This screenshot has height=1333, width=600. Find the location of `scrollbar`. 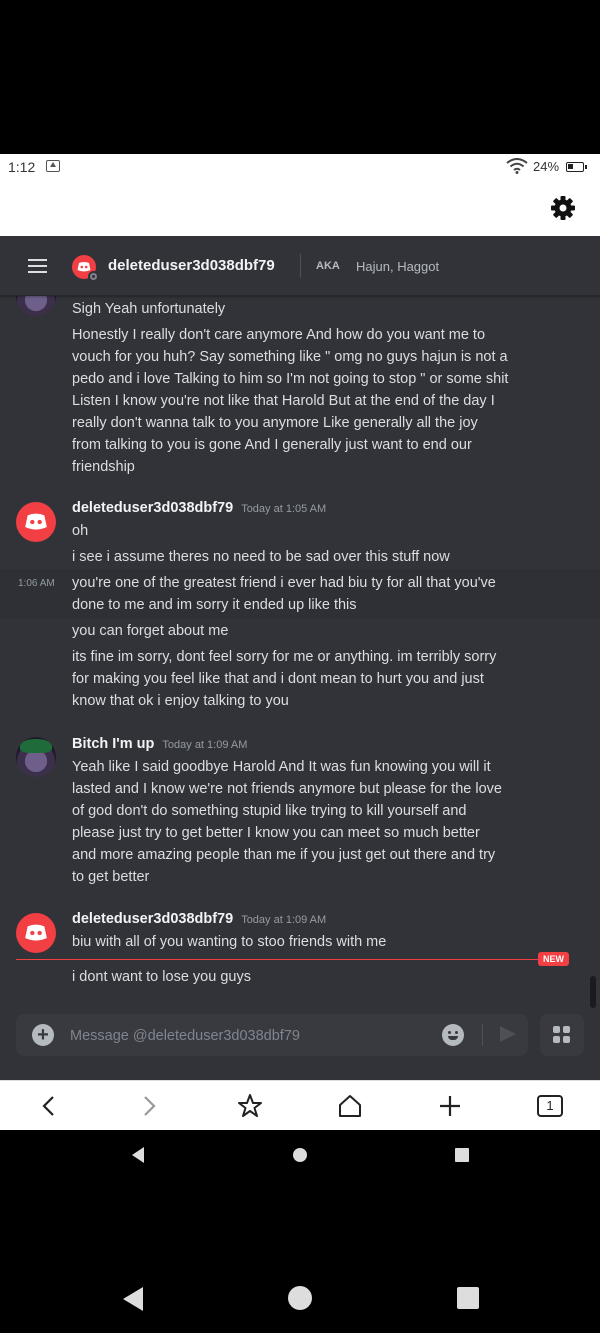

scrollbar is located at coordinates (593, 992).